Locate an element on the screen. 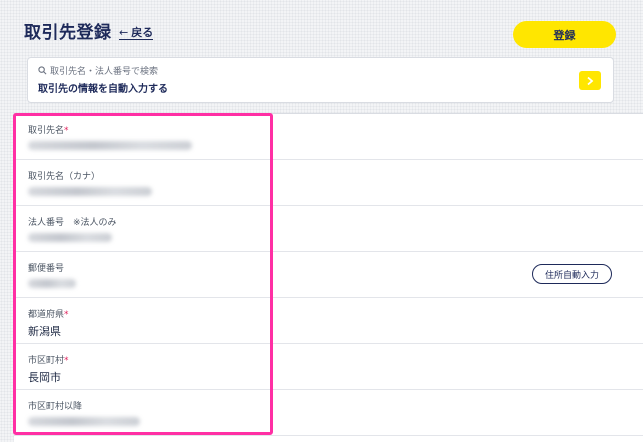 This screenshot has height=442, width=643. search-hint: 取引先名・法人番号で検索 is located at coordinates (98, 70).